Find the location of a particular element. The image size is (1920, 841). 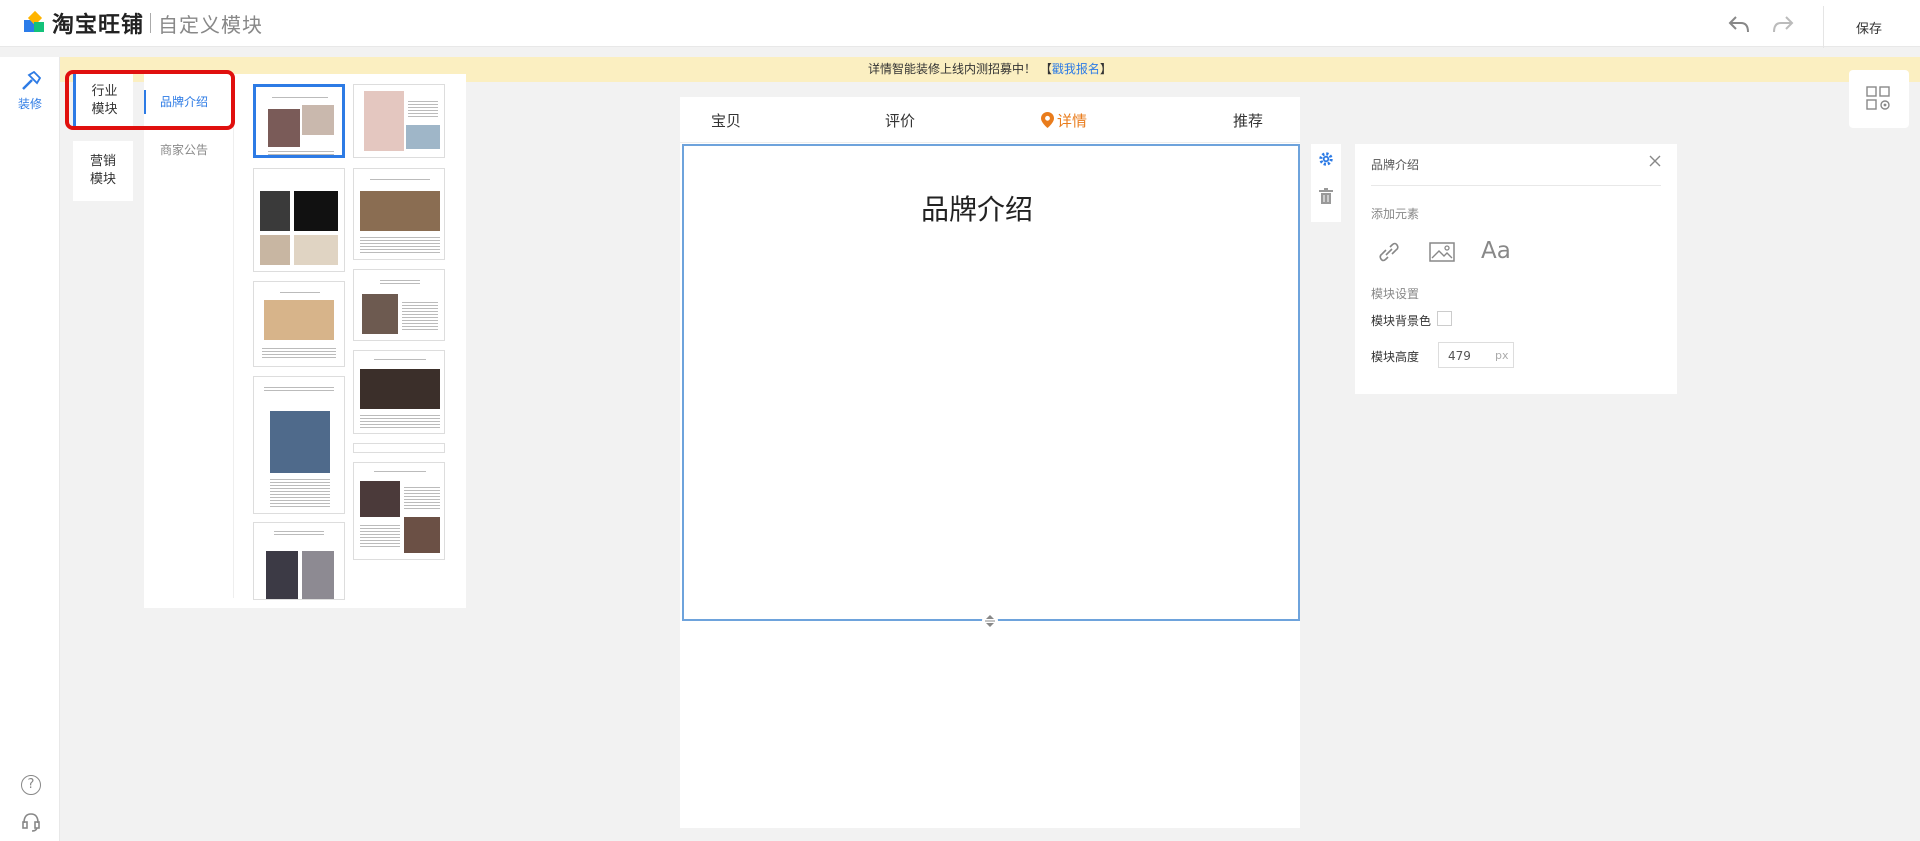

bg-color-label: 模块背景色 is located at coordinates (1401, 321).